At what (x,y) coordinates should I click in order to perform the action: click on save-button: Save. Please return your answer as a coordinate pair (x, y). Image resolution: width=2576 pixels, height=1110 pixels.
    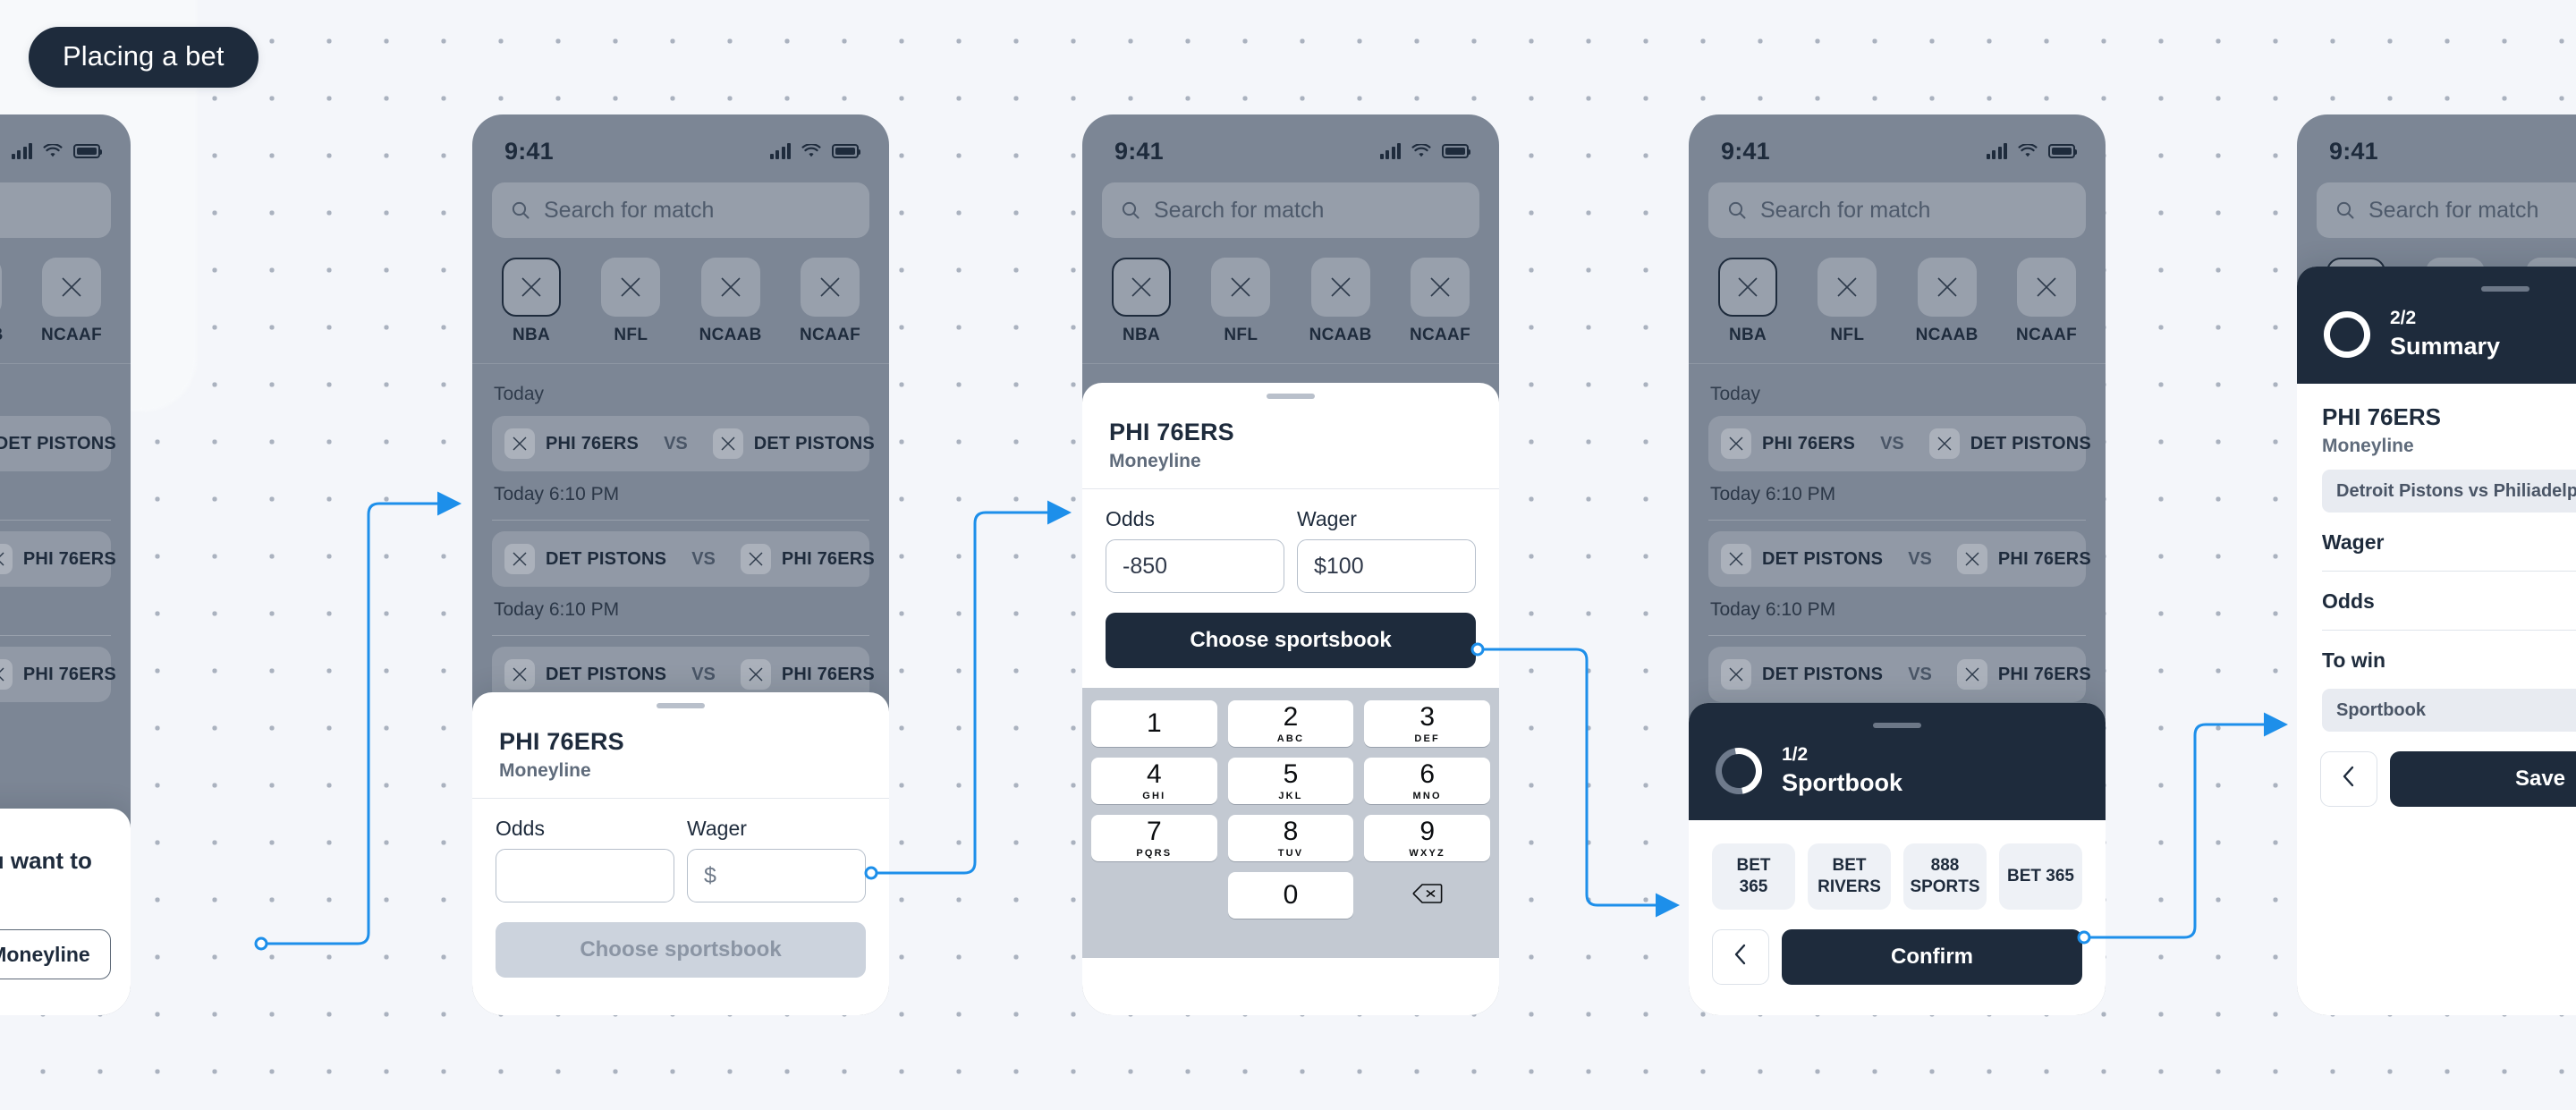
    Looking at the image, I should click on (2483, 779).